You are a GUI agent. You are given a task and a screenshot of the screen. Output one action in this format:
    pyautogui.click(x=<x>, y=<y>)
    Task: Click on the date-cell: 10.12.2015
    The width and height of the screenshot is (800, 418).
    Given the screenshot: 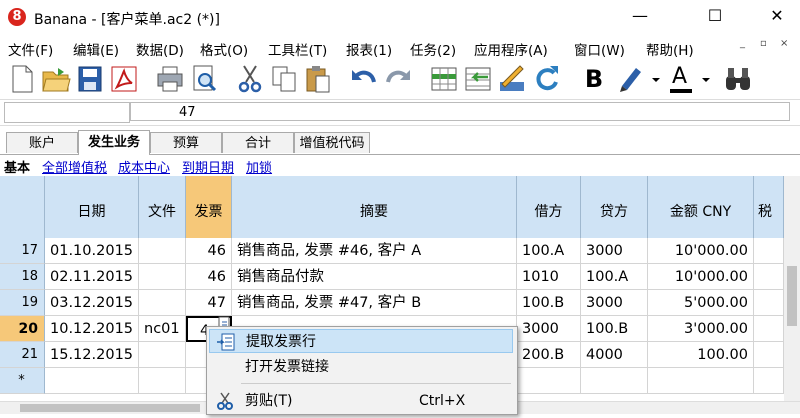 What is the action you would take?
    pyautogui.click(x=92, y=329)
    